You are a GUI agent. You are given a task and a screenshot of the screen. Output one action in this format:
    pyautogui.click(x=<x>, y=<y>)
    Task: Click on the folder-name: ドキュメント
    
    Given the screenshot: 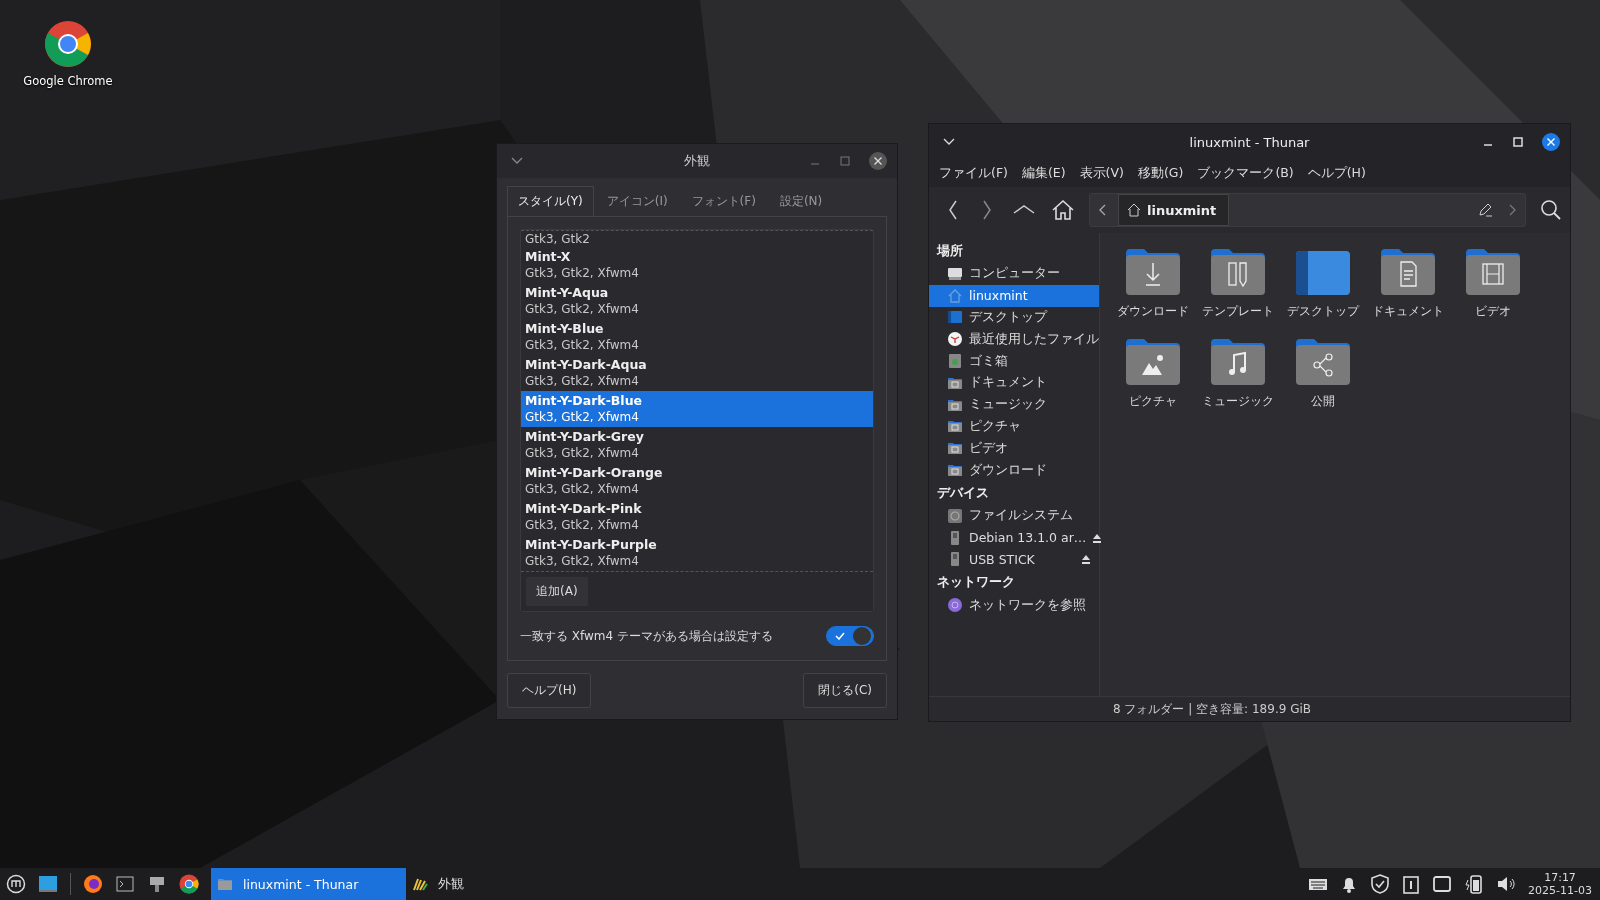 What is the action you would take?
    pyautogui.click(x=1407, y=311)
    